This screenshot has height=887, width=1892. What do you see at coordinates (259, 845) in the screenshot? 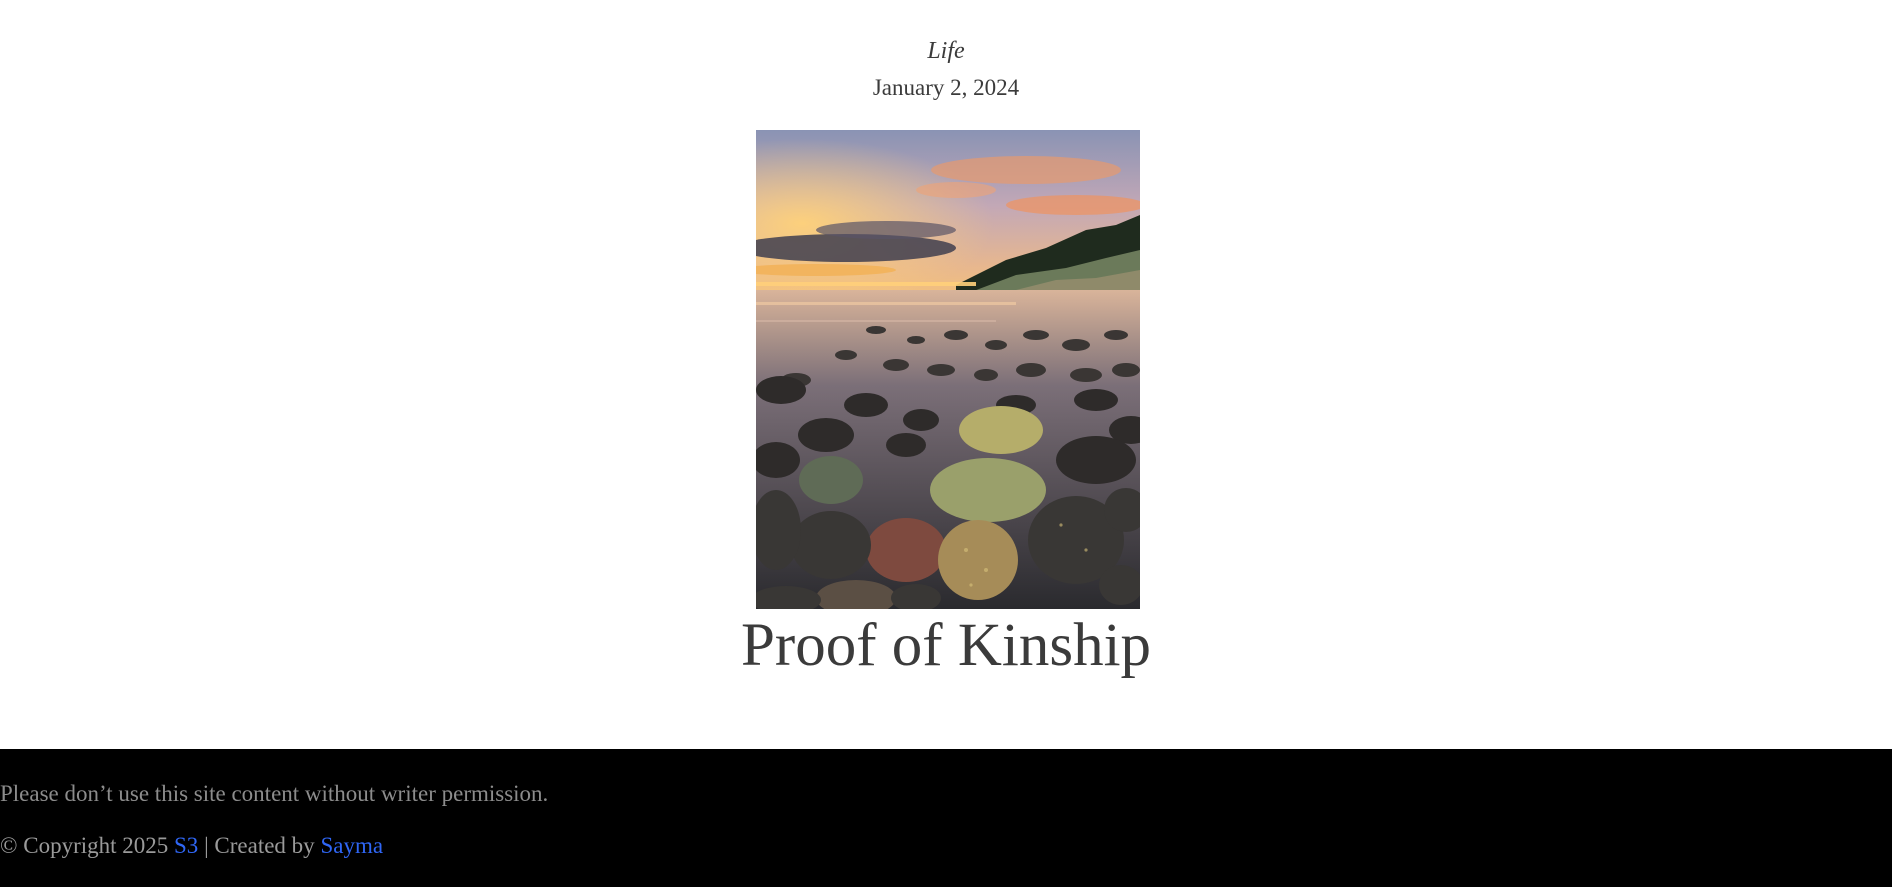
I see `created-by-text: | Created by` at bounding box center [259, 845].